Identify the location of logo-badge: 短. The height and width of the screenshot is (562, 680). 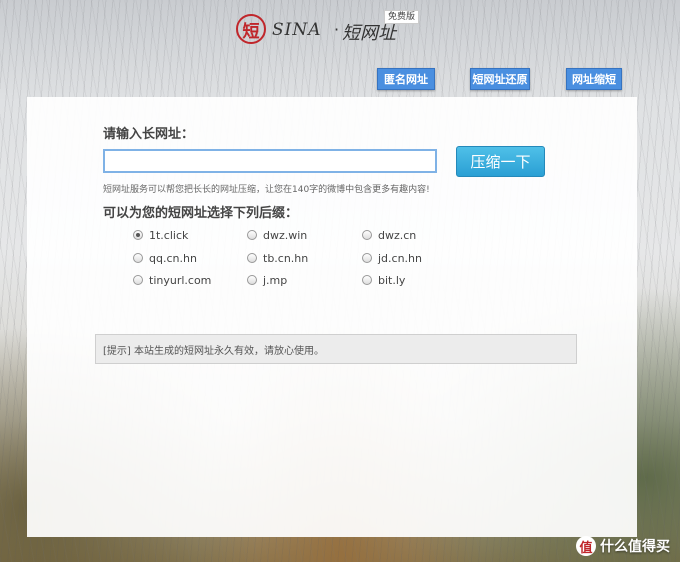
(251, 29).